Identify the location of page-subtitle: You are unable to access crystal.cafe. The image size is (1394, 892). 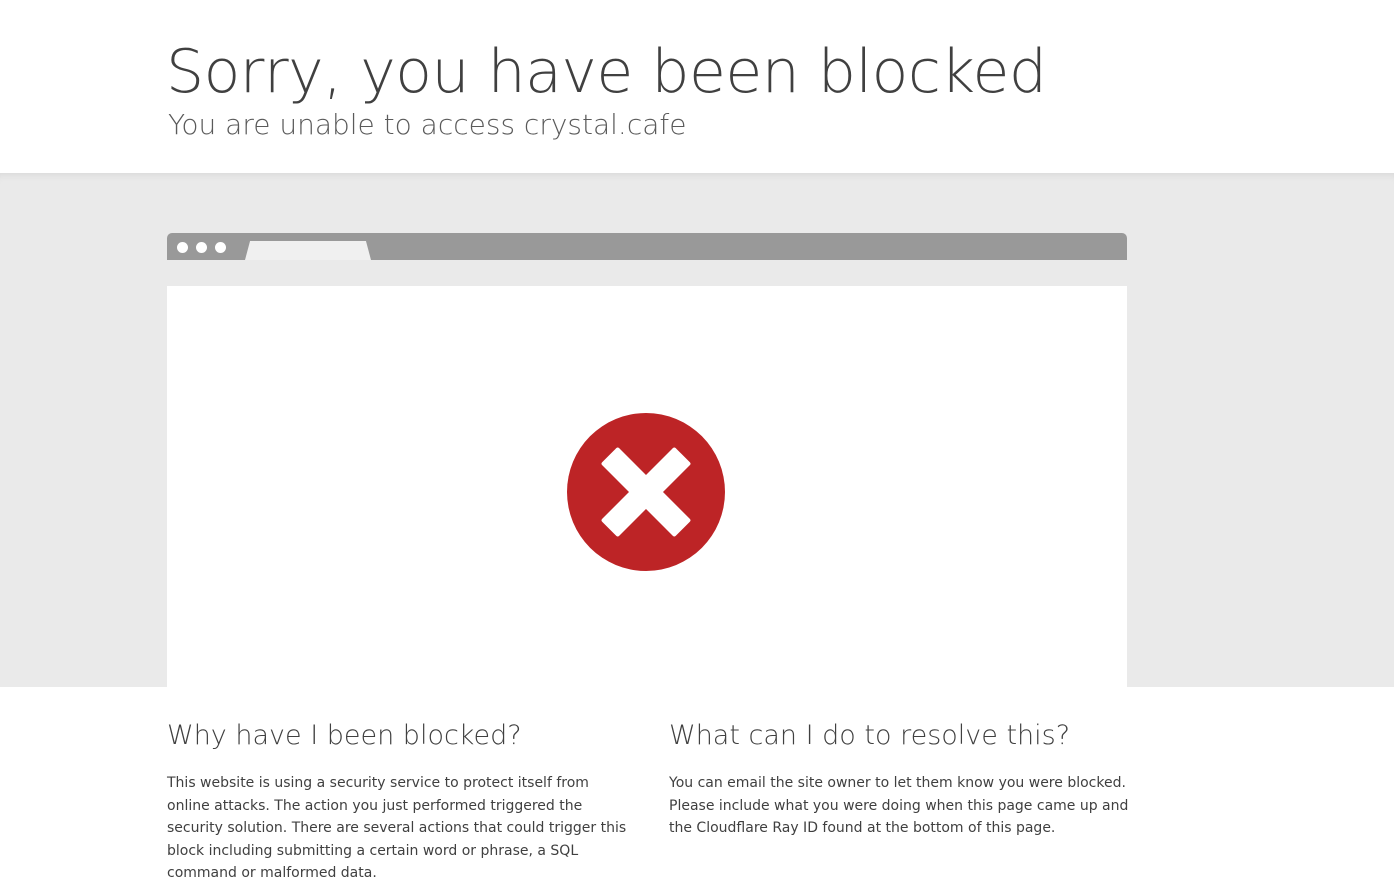
(427, 124).